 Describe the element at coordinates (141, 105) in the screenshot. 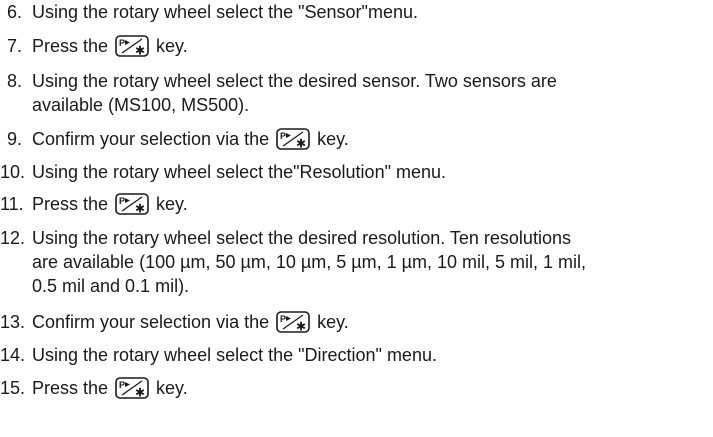

I see `step-text: available (MS100, MS500).` at that location.